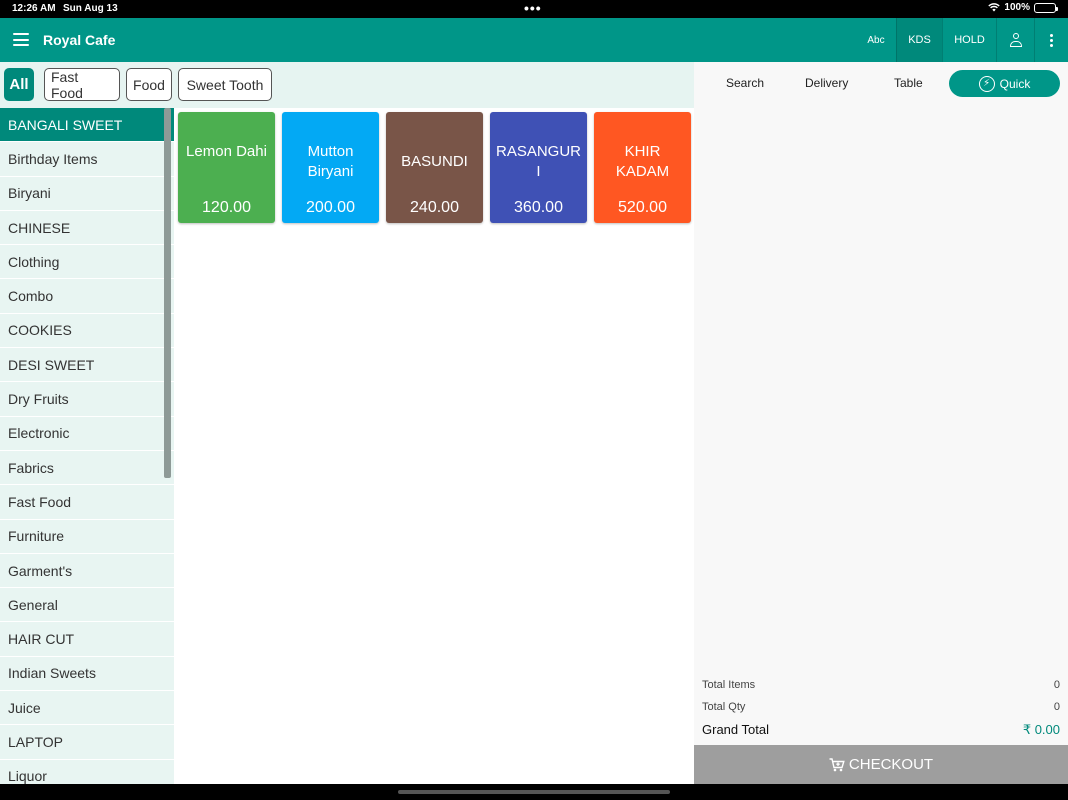  What do you see at coordinates (330, 207) in the screenshot?
I see `product-price: 200.00` at bounding box center [330, 207].